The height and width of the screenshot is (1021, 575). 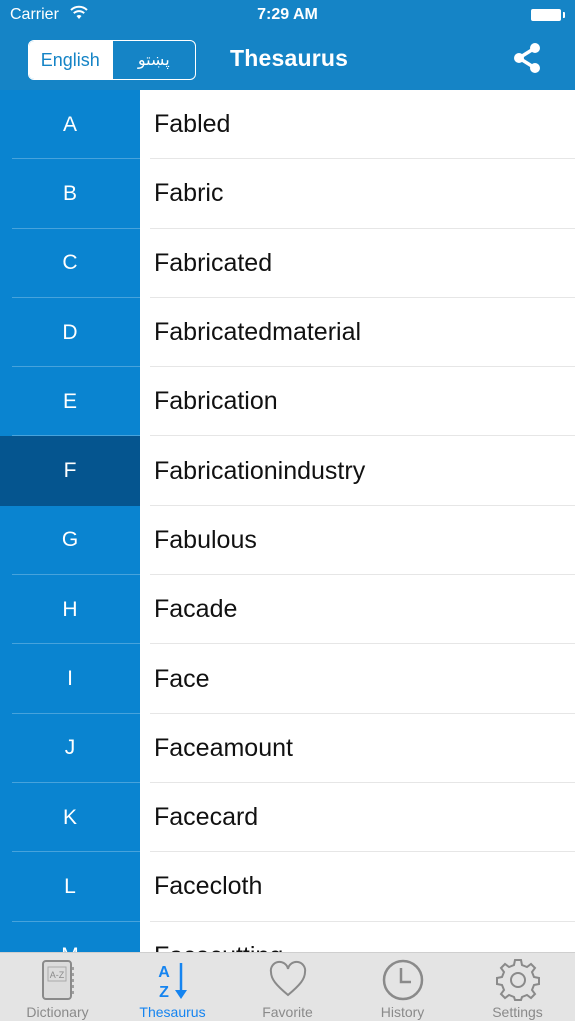 What do you see at coordinates (402, 1012) in the screenshot?
I see `tab-label: History` at bounding box center [402, 1012].